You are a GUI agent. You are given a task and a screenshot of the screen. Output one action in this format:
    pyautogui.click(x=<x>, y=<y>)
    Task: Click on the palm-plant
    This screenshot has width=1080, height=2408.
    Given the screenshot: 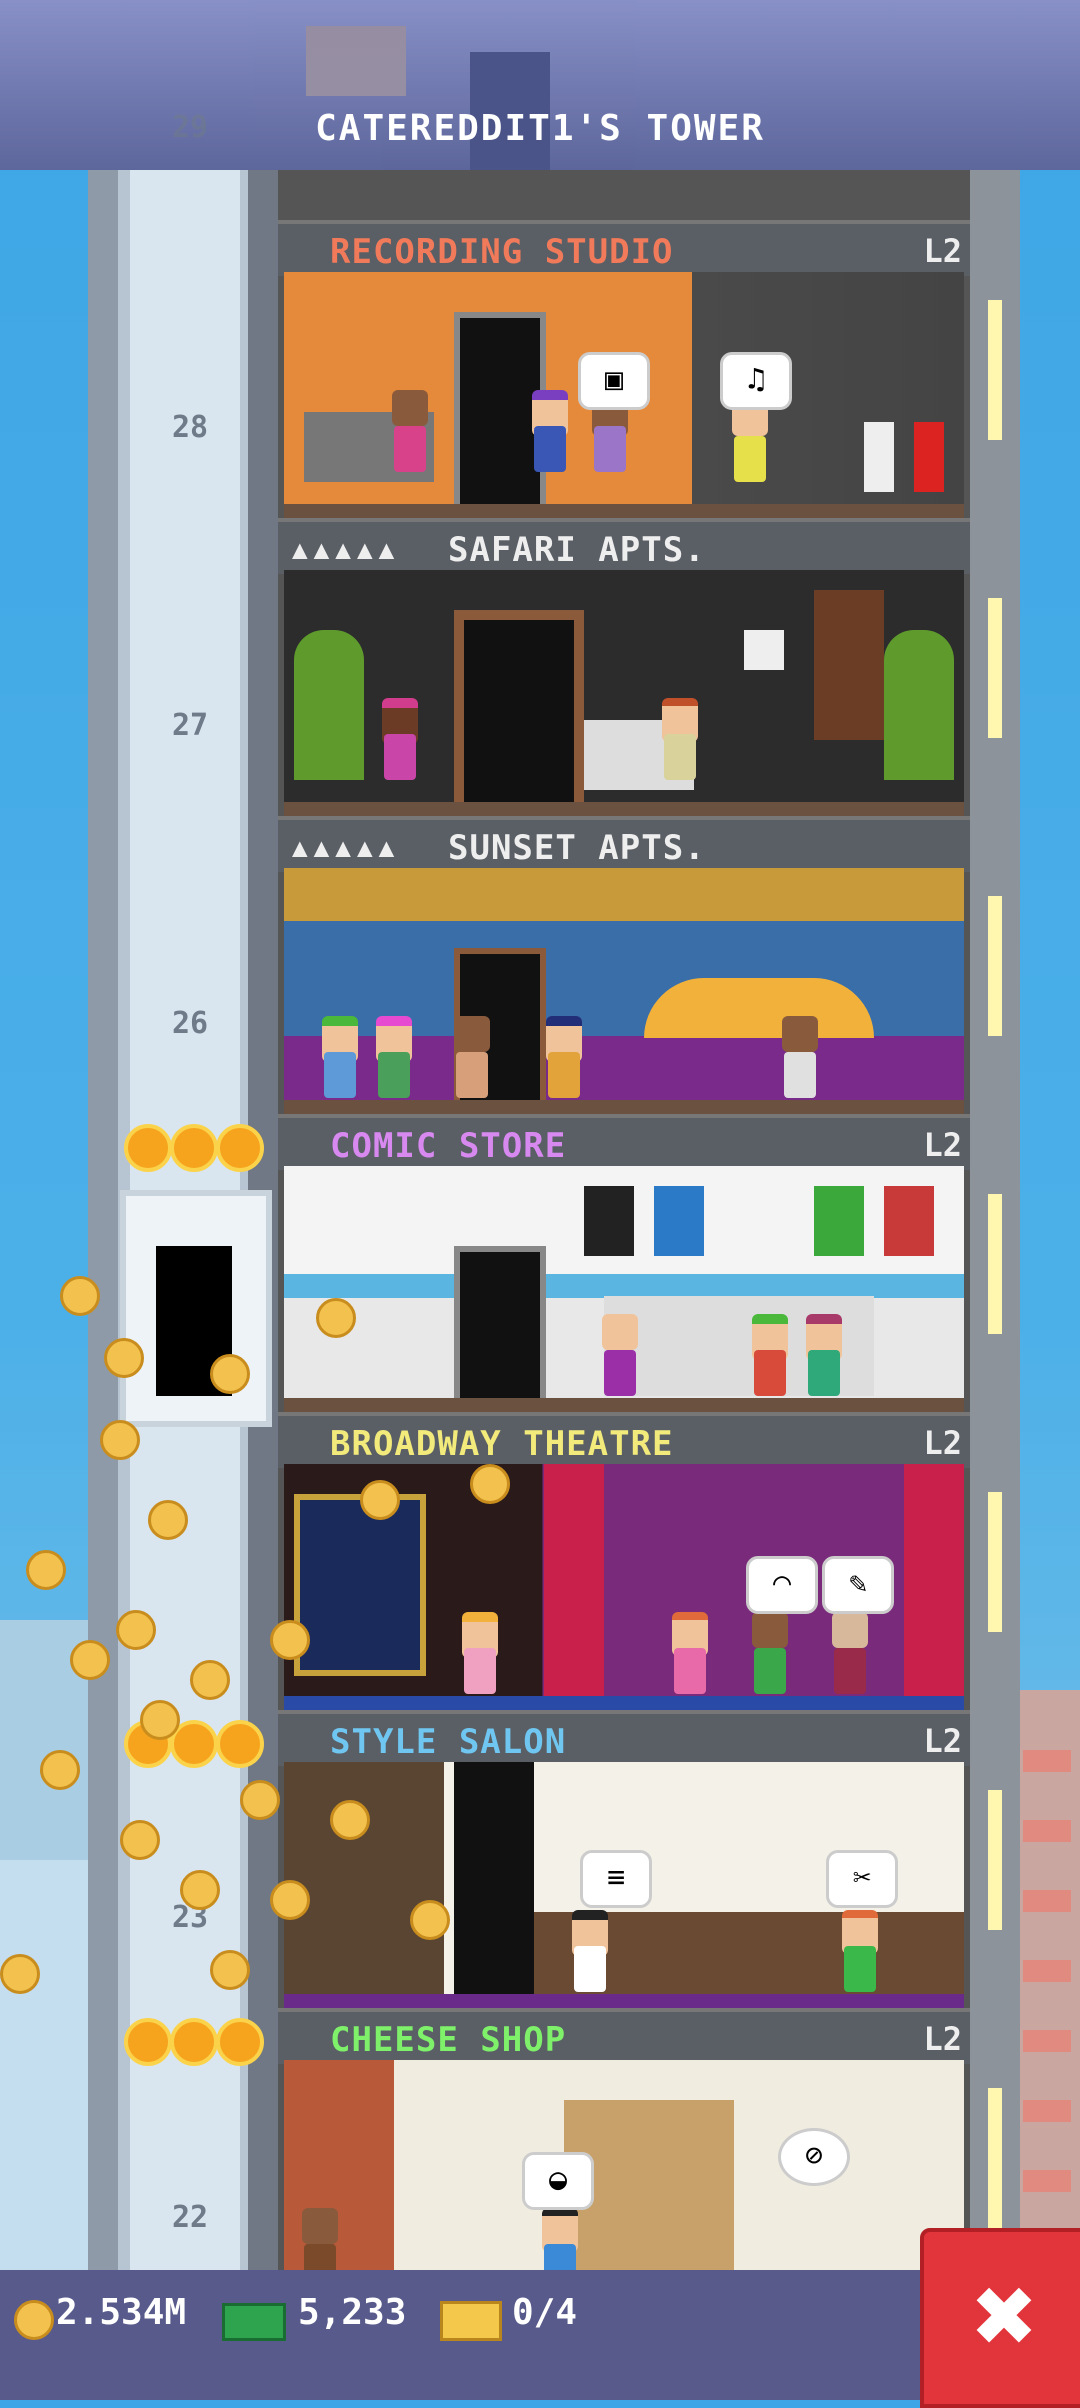 What is the action you would take?
    pyautogui.click(x=329, y=705)
    